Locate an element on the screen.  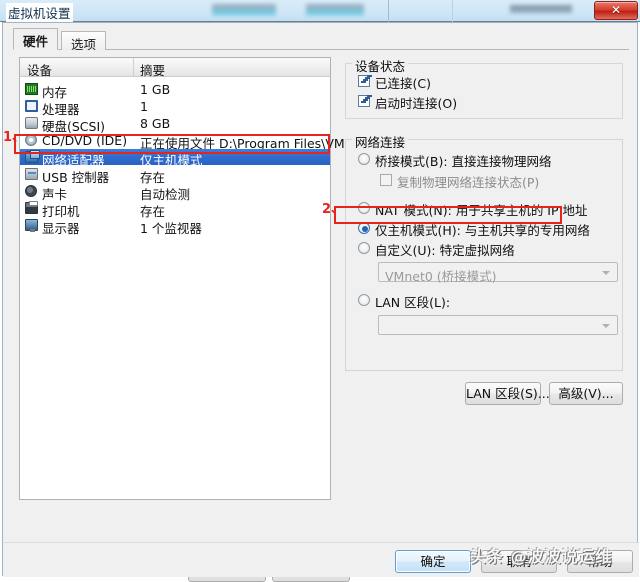
custom-network-combo-value: VMnet0 (桥接模式) is located at coordinates (441, 276).